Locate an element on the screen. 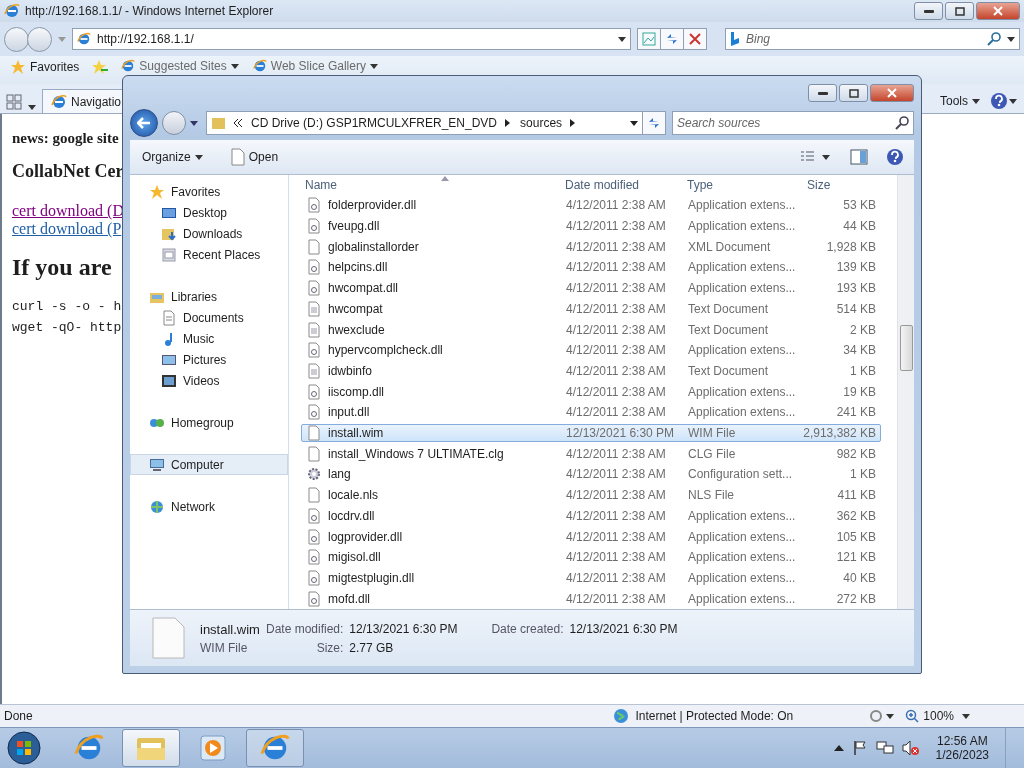 The image size is (1024, 768). flag-icon is located at coordinates (859, 748).